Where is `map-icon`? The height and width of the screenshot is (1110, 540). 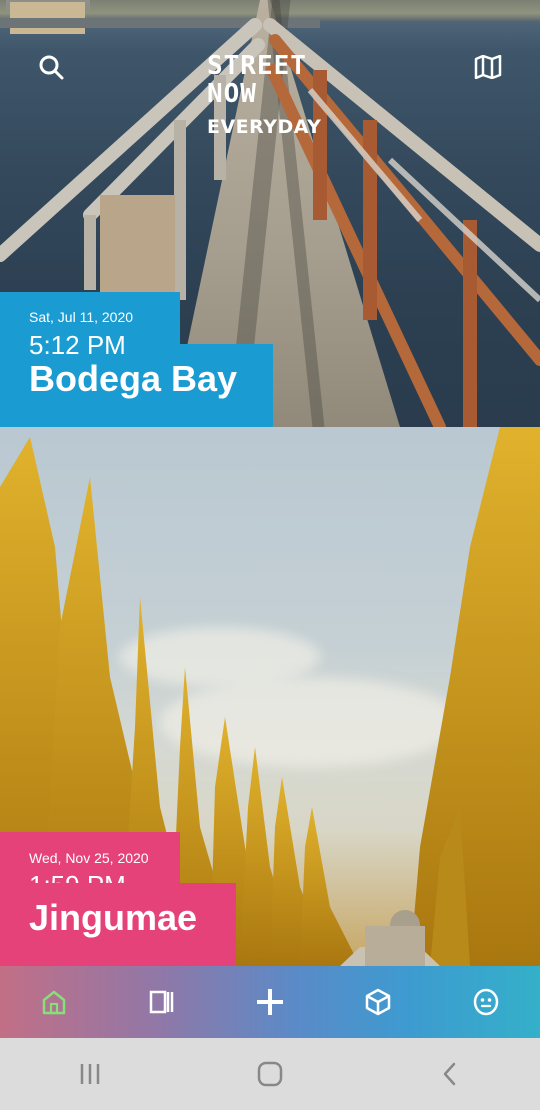 map-icon is located at coordinates (488, 67).